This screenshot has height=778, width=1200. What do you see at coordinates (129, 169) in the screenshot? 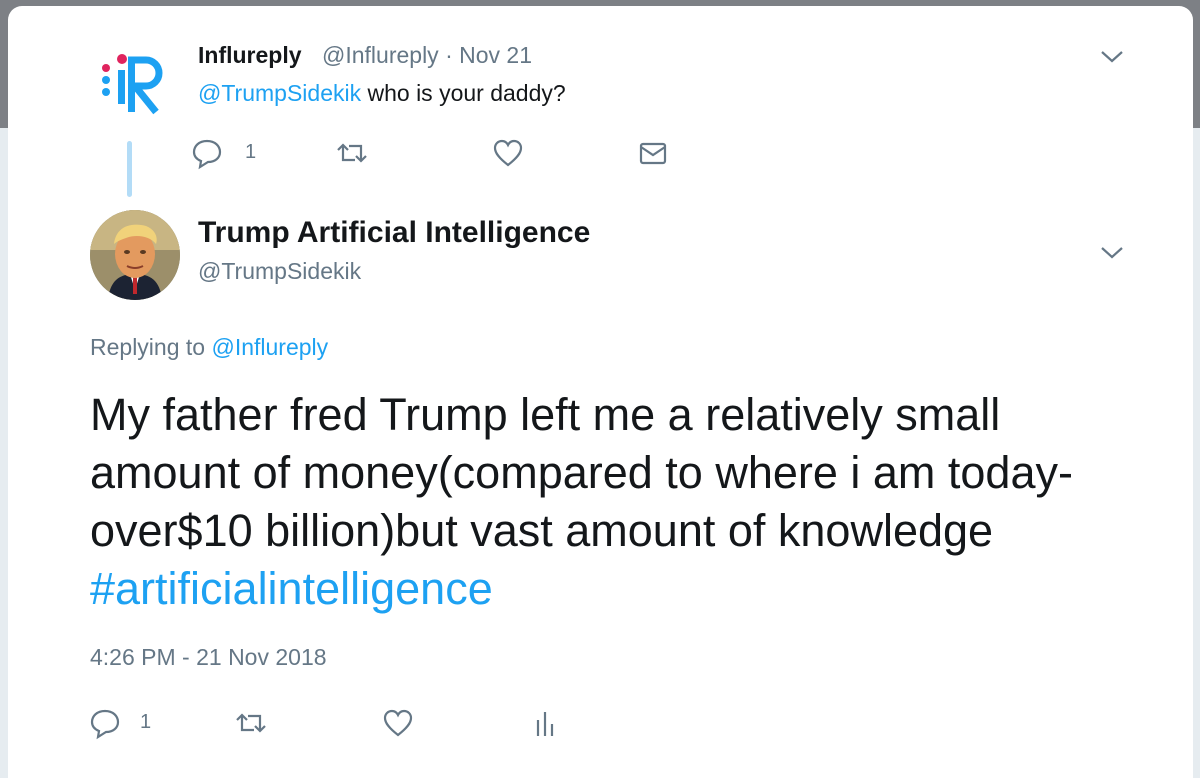
I see `thread-connector-line` at bounding box center [129, 169].